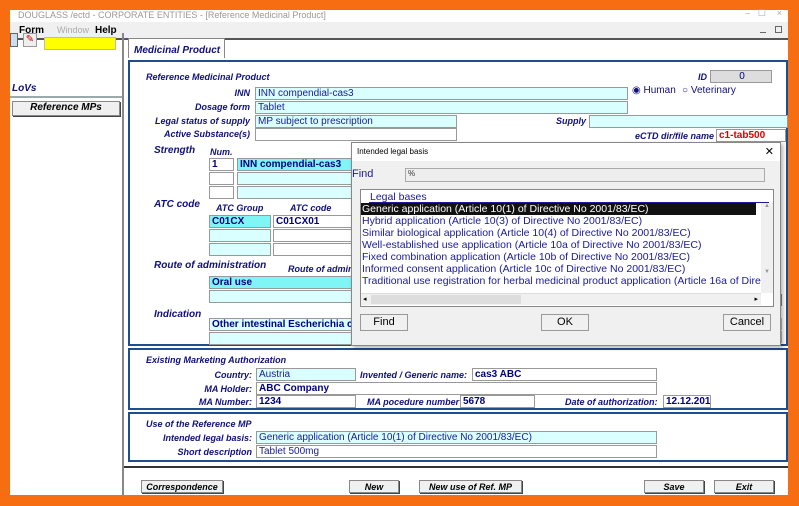 The image size is (799, 506). What do you see at coordinates (222, 107) in the screenshot?
I see `dosage-label: Dosage form` at bounding box center [222, 107].